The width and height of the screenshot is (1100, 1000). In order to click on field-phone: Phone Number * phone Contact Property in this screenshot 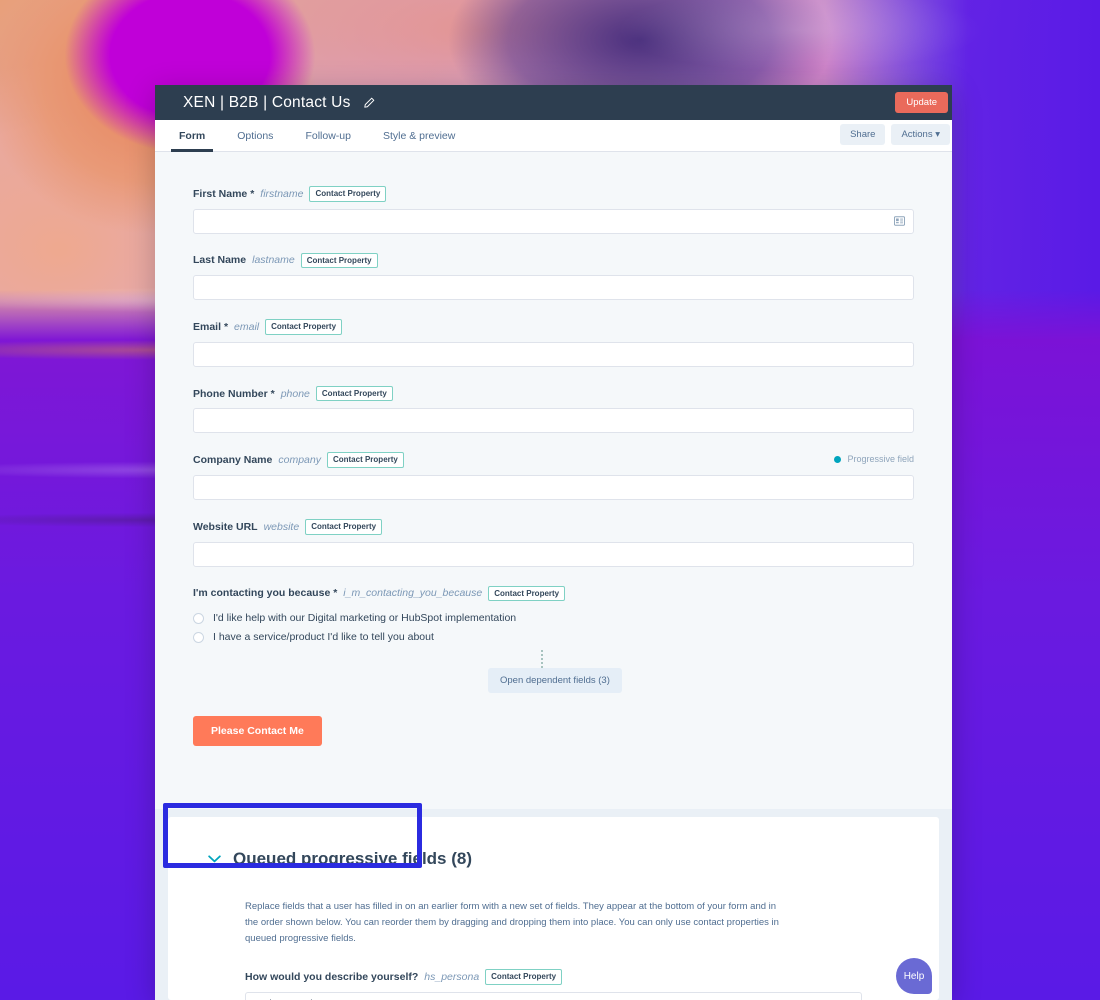, I will do `click(553, 409)`.